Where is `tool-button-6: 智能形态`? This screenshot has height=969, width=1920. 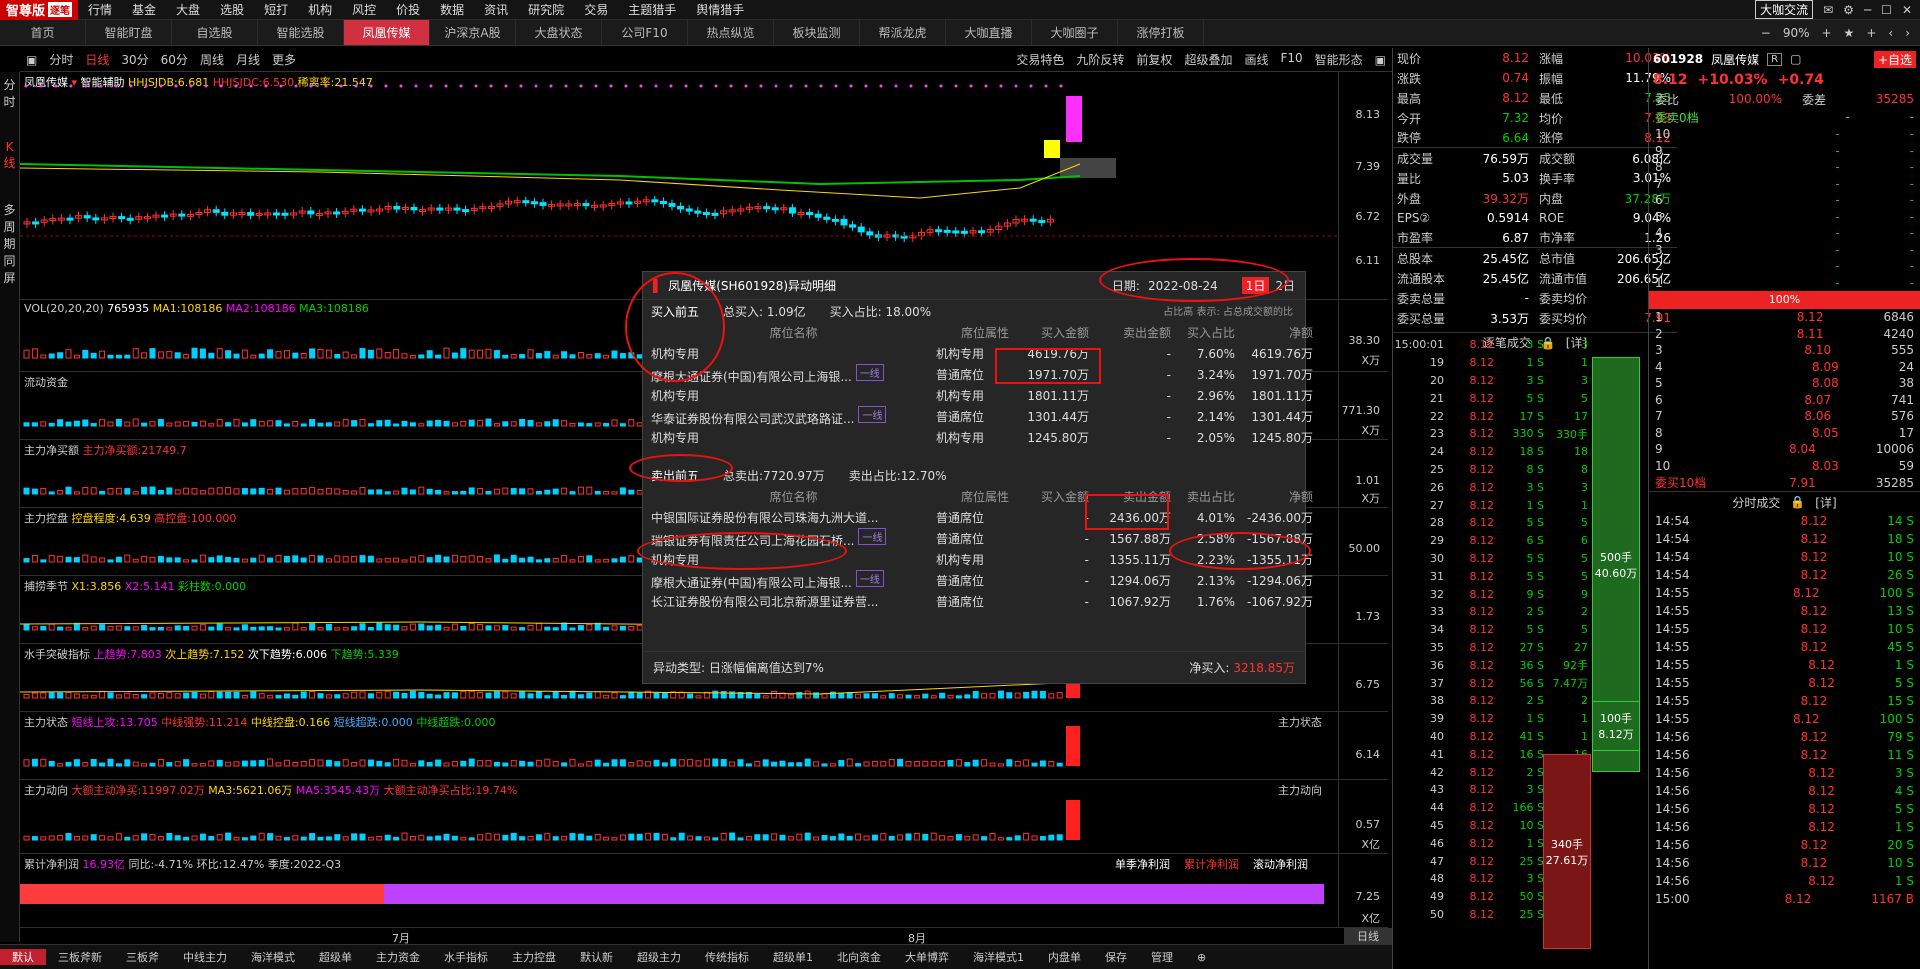
tool-button-6: 智能形态 is located at coordinates (1339, 59).